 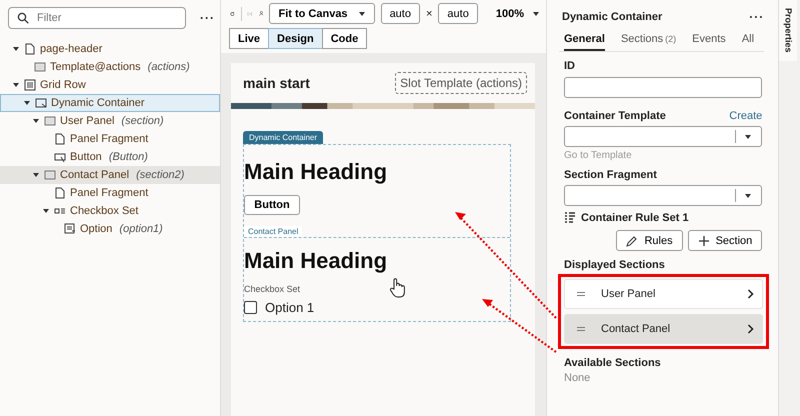 I want to click on field-label: ID, so click(x=570, y=66).